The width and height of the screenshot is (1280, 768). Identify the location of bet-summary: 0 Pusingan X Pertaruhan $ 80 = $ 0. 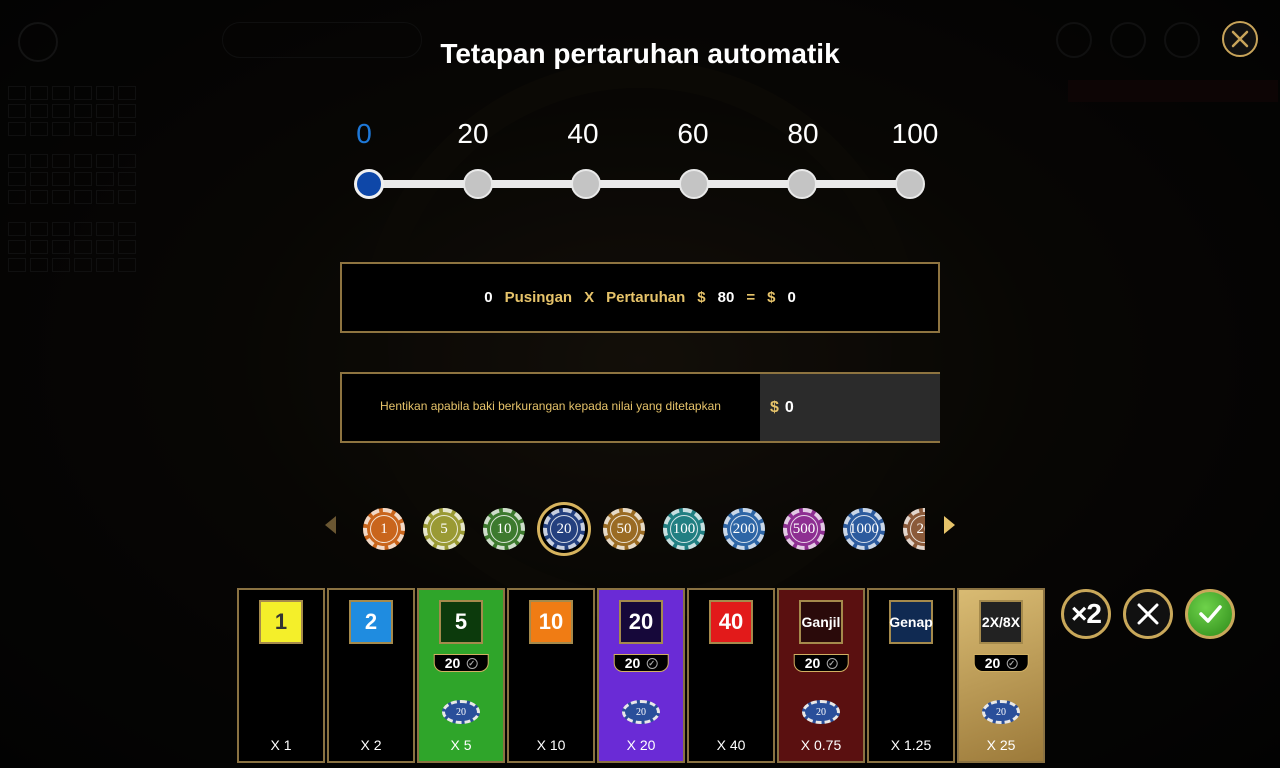
(640, 297).